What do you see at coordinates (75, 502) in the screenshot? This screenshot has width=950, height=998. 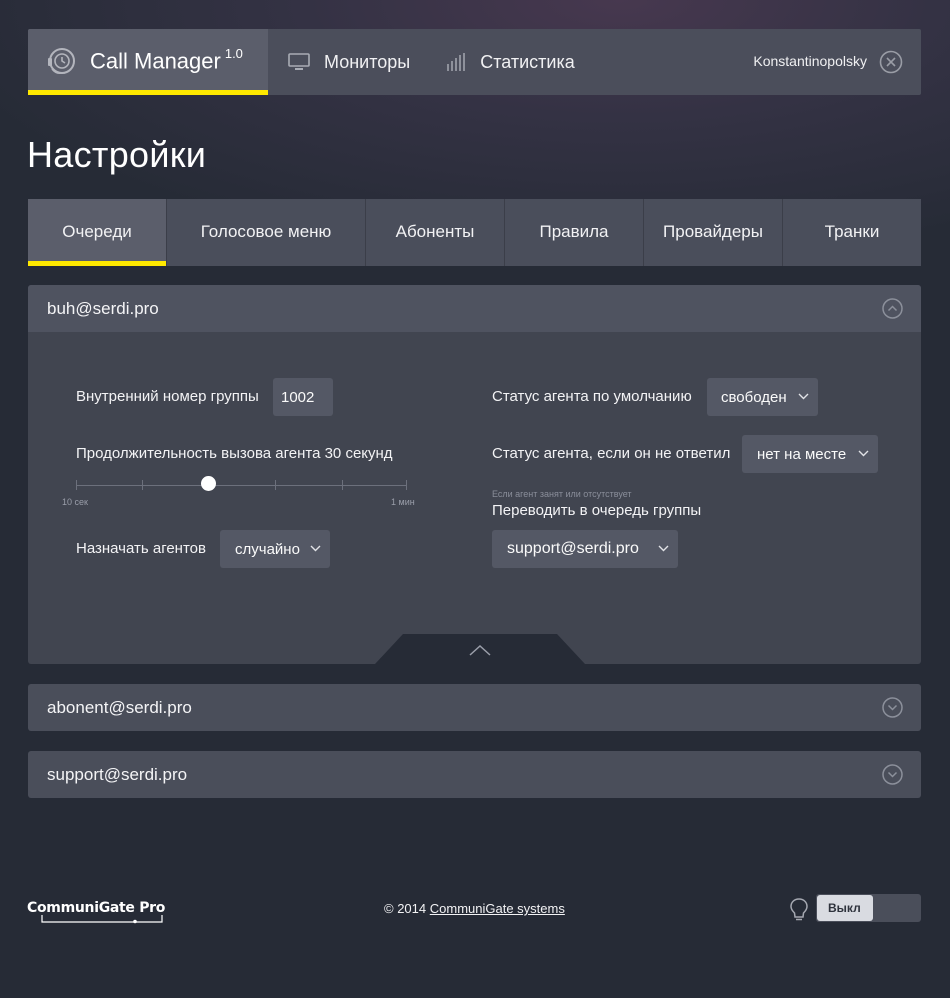 I see `slider-min-label: 10 сек` at bounding box center [75, 502].